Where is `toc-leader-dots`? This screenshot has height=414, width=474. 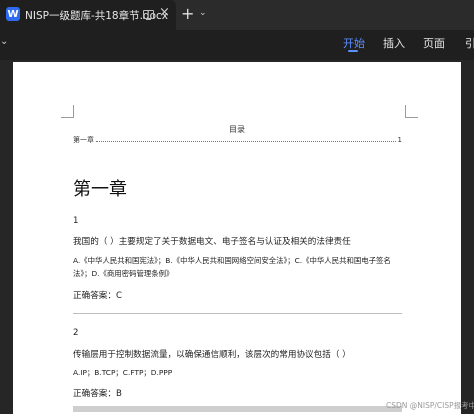 toc-leader-dots is located at coordinates (246, 138).